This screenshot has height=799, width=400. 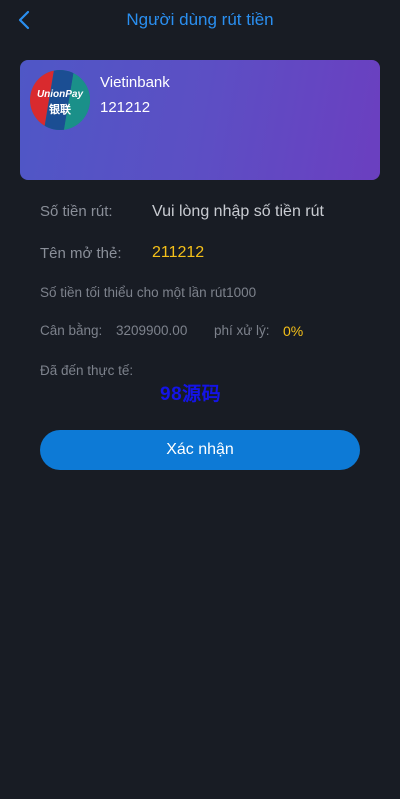 What do you see at coordinates (60, 110) in the screenshot?
I see `logo-text-bottom: 银联` at bounding box center [60, 110].